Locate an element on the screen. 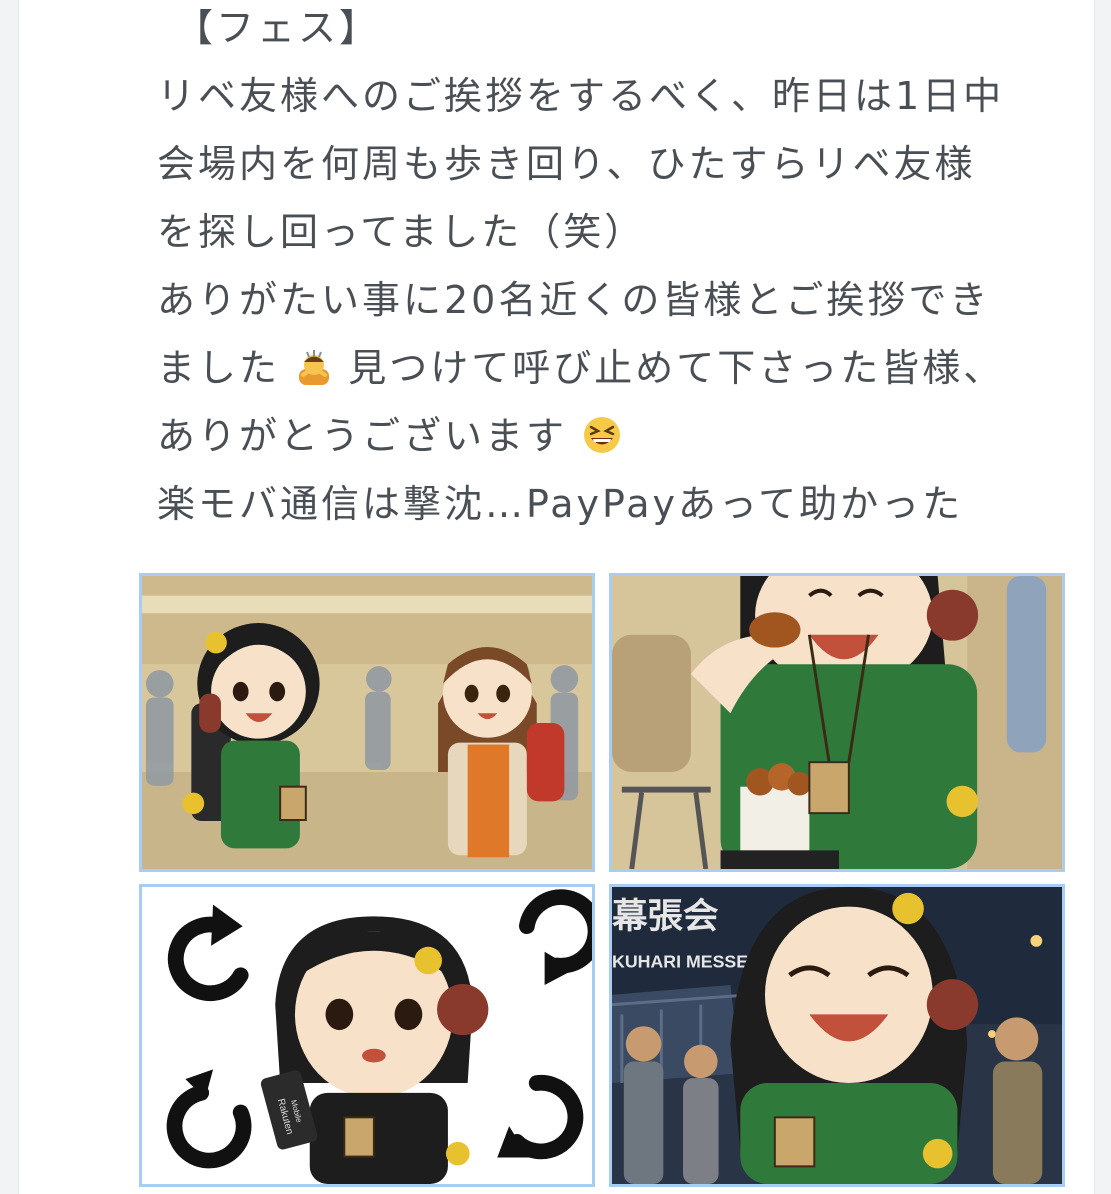 Image resolution: width=1111 pixels, height=1194 pixels. illustration-night-venue: 幕張会 KUHARI MESSE is located at coordinates (837, 1035).